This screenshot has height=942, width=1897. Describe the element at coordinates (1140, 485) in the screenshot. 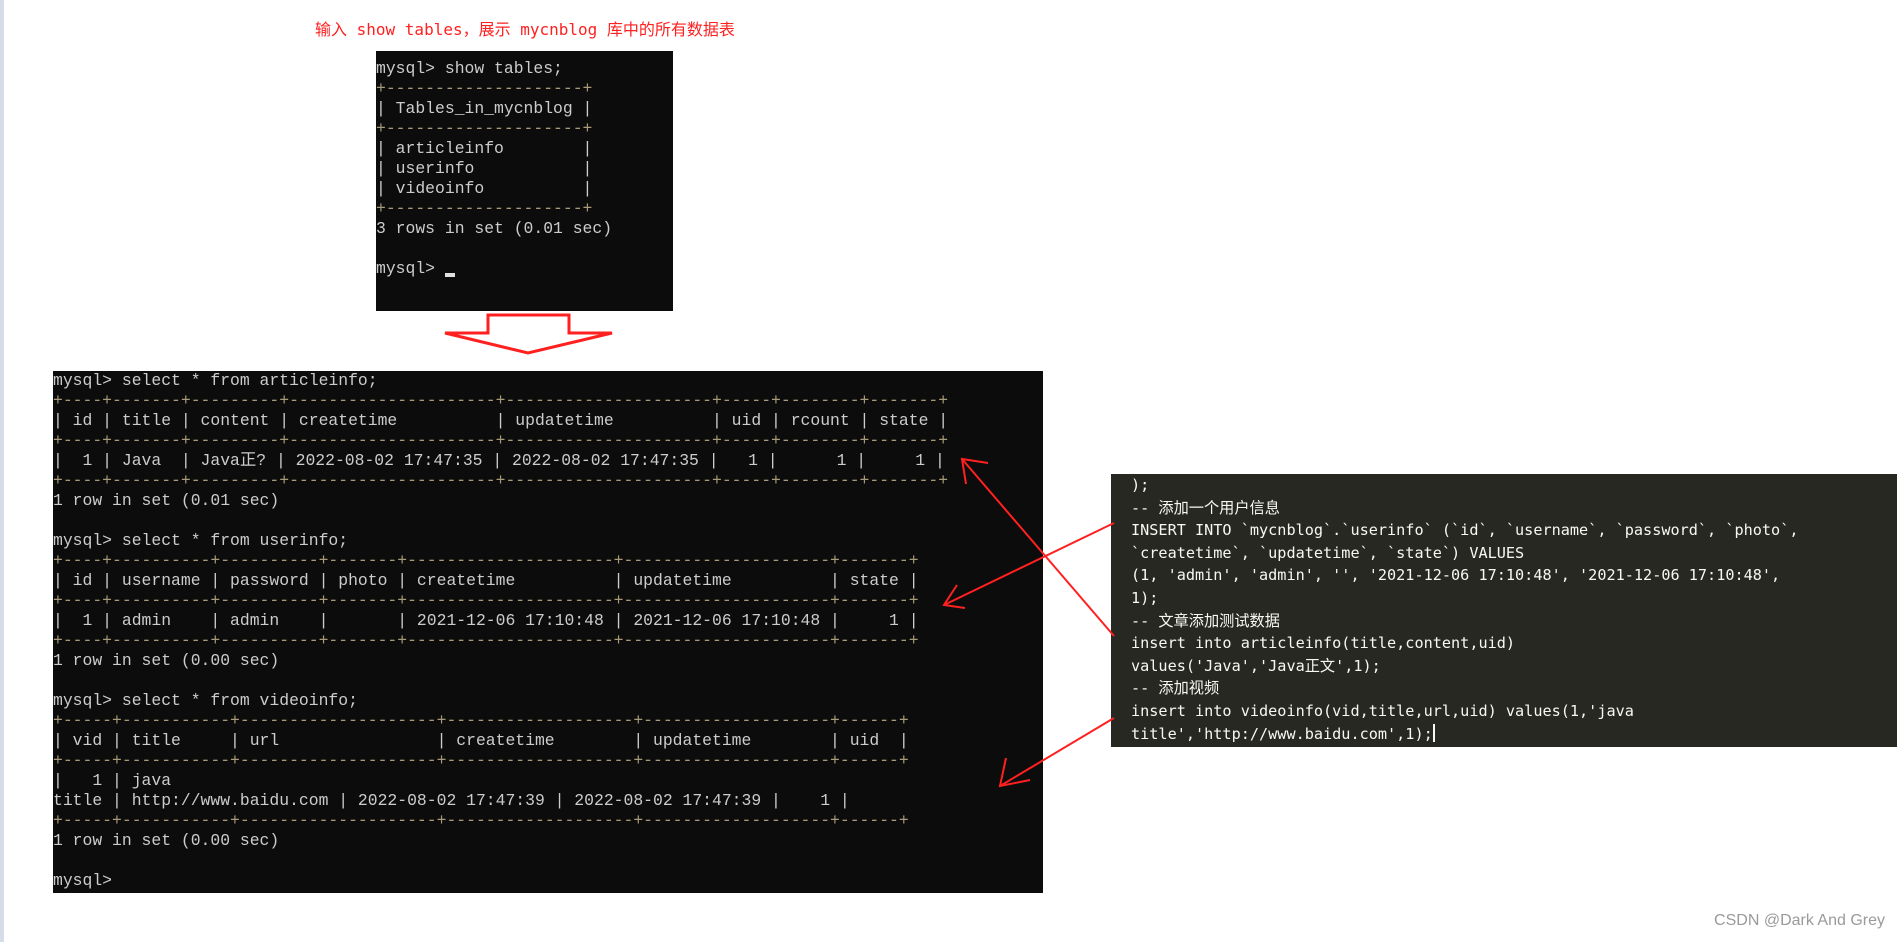

I see `text-line: );` at that location.